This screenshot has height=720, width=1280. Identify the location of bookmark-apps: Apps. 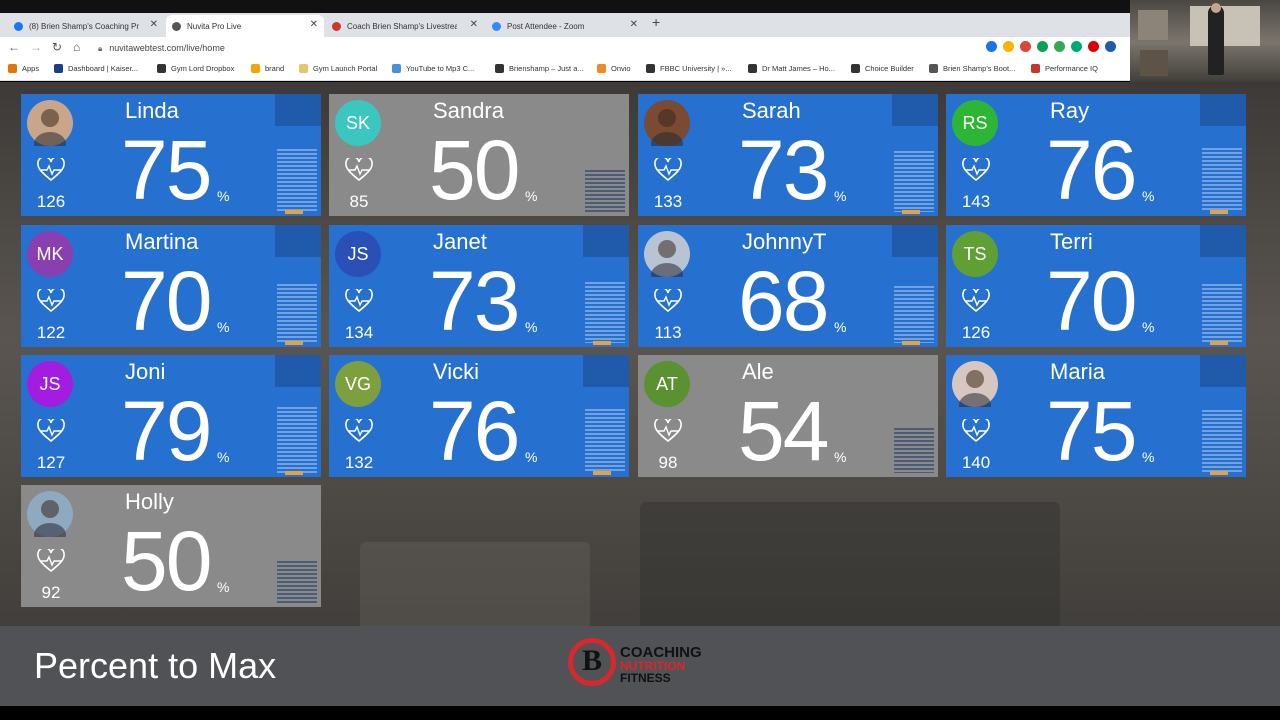
(23, 68).